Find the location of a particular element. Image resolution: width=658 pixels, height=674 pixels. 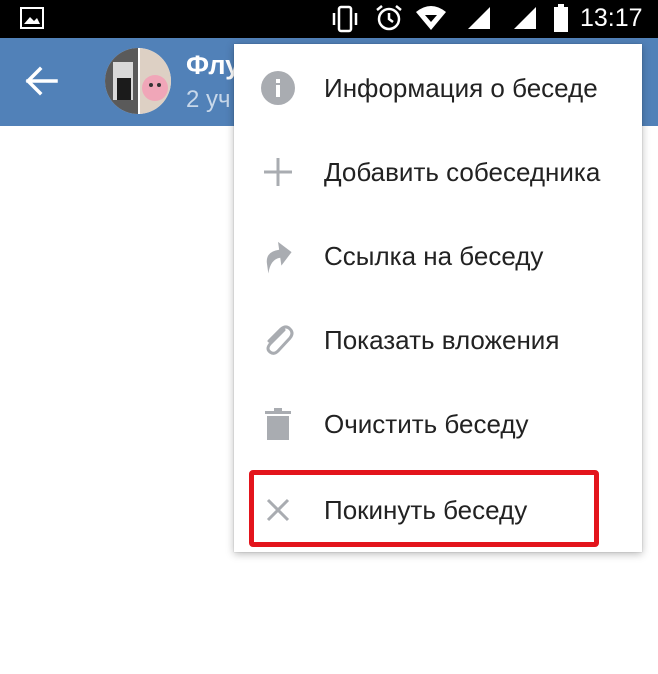

menu-item-label: Показать вложения is located at coordinates (442, 340).